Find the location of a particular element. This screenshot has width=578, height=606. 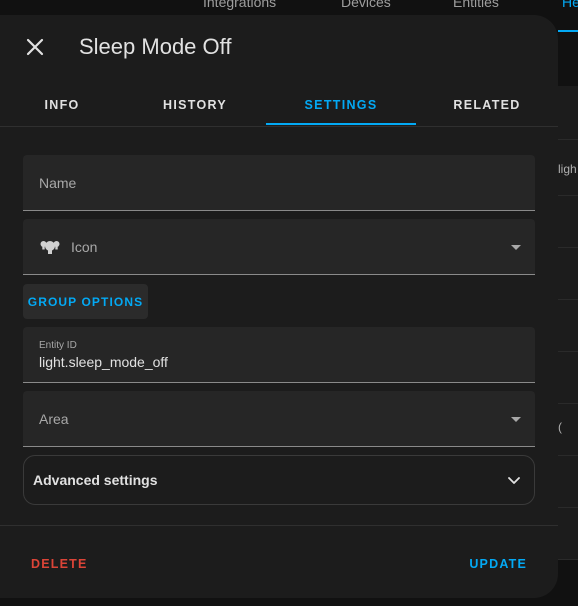

name-field: Name is located at coordinates (279, 183).